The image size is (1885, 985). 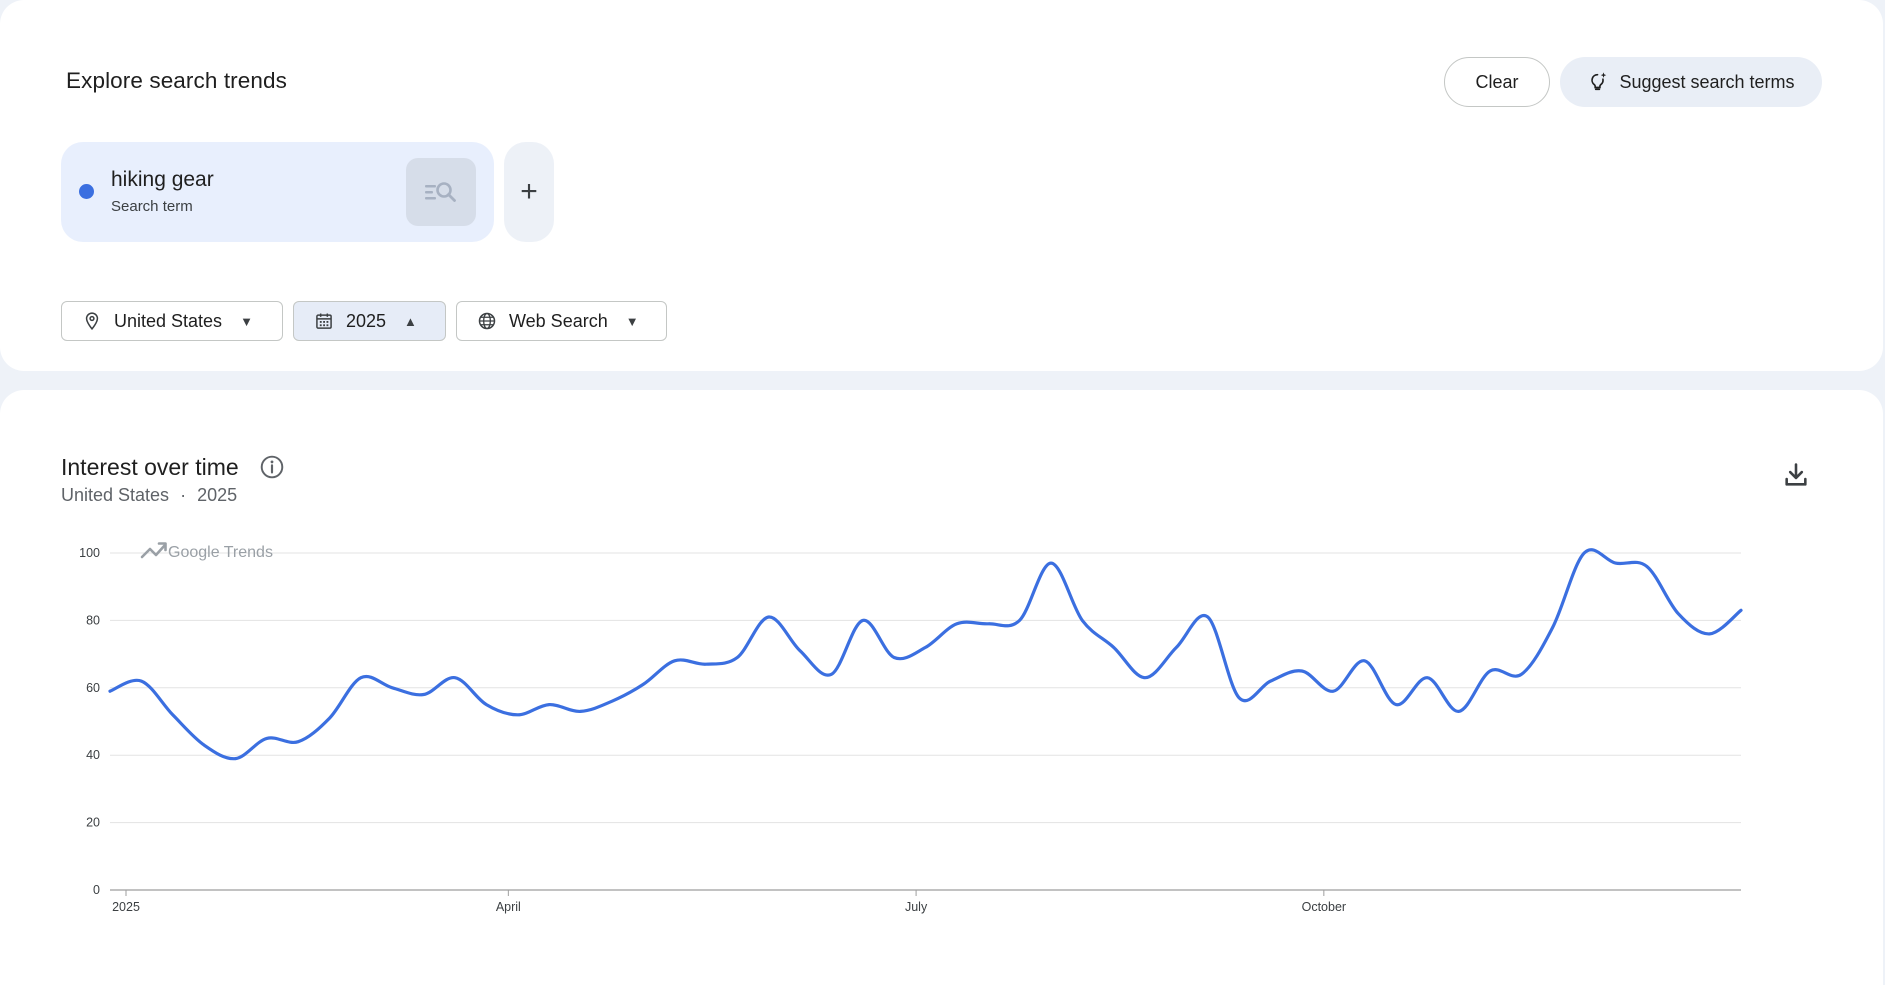 I want to click on y-tick-label: 40, so click(x=93, y=755).